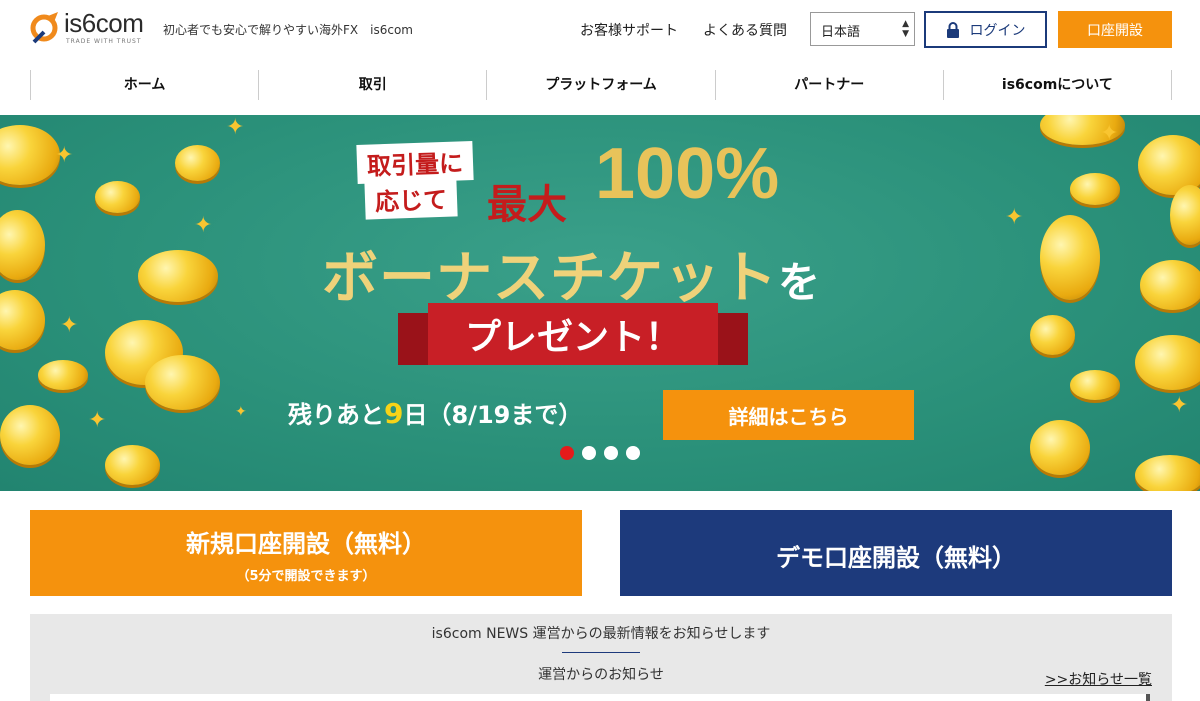  What do you see at coordinates (44, 28) in the screenshot?
I see `logo-mark-icon` at bounding box center [44, 28].